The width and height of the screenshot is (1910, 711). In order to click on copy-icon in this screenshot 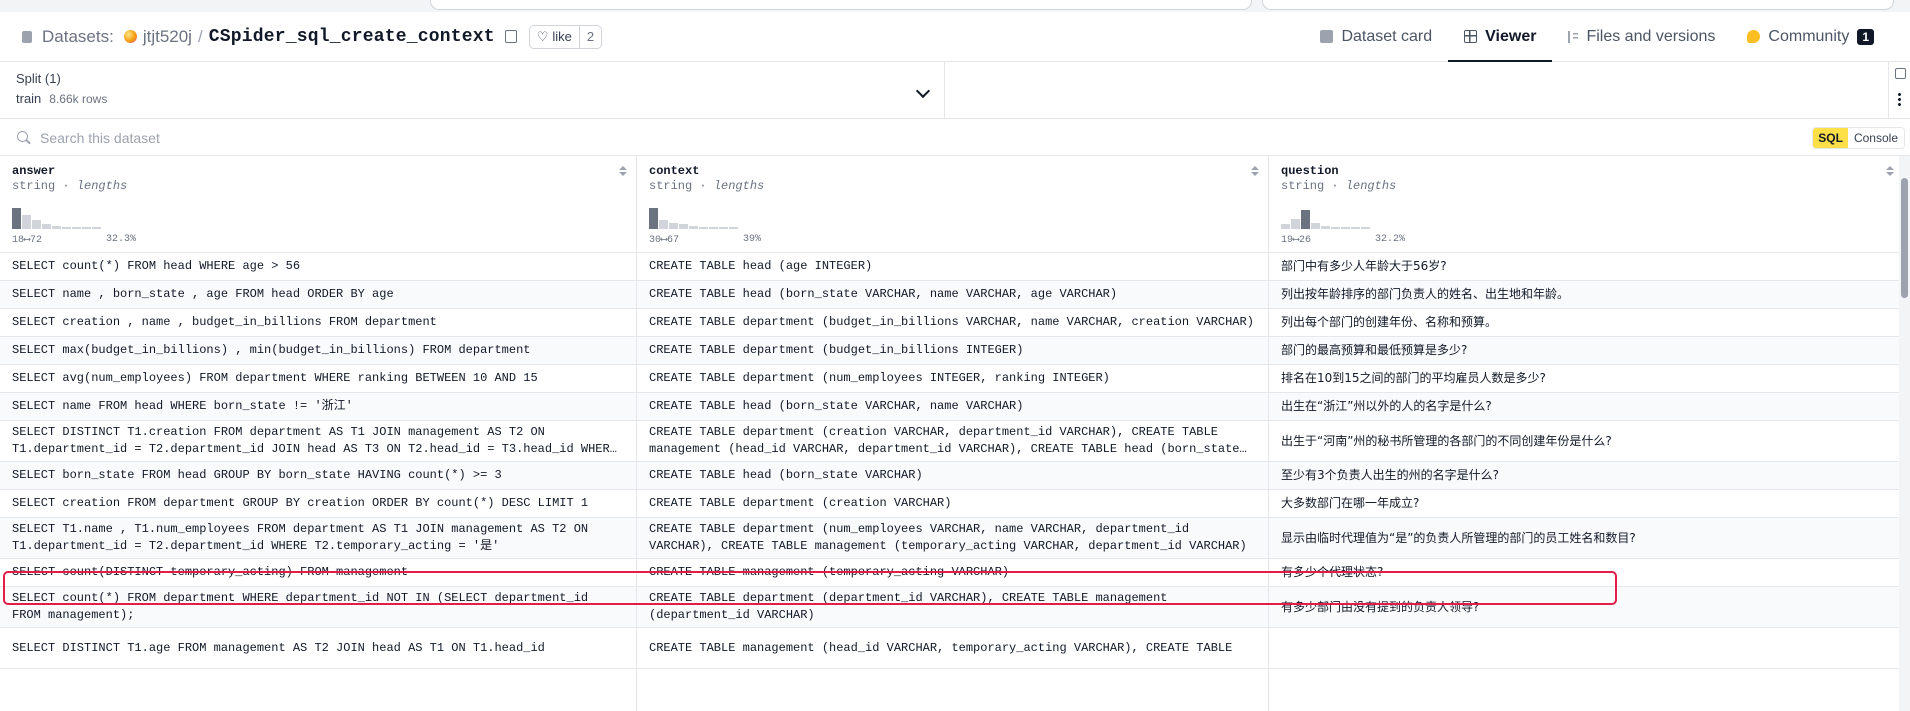, I will do `click(510, 36)`.